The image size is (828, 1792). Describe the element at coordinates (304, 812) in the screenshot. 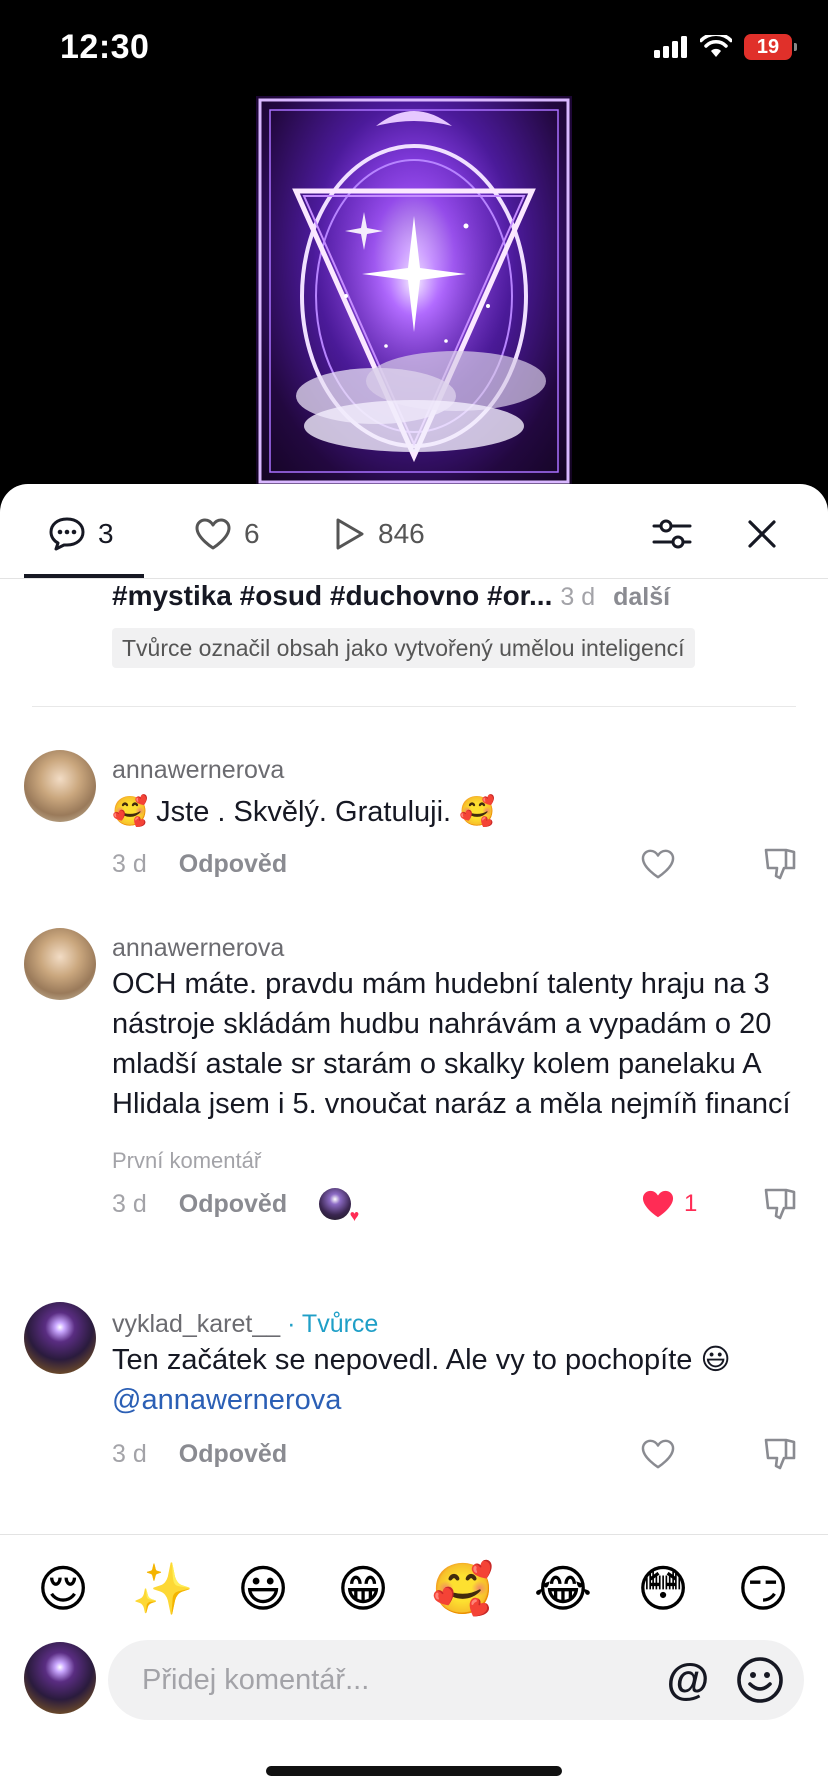

I see `comment-text: 🥰 Jste . Skvělý. Gratuluji. 🥰` at that location.